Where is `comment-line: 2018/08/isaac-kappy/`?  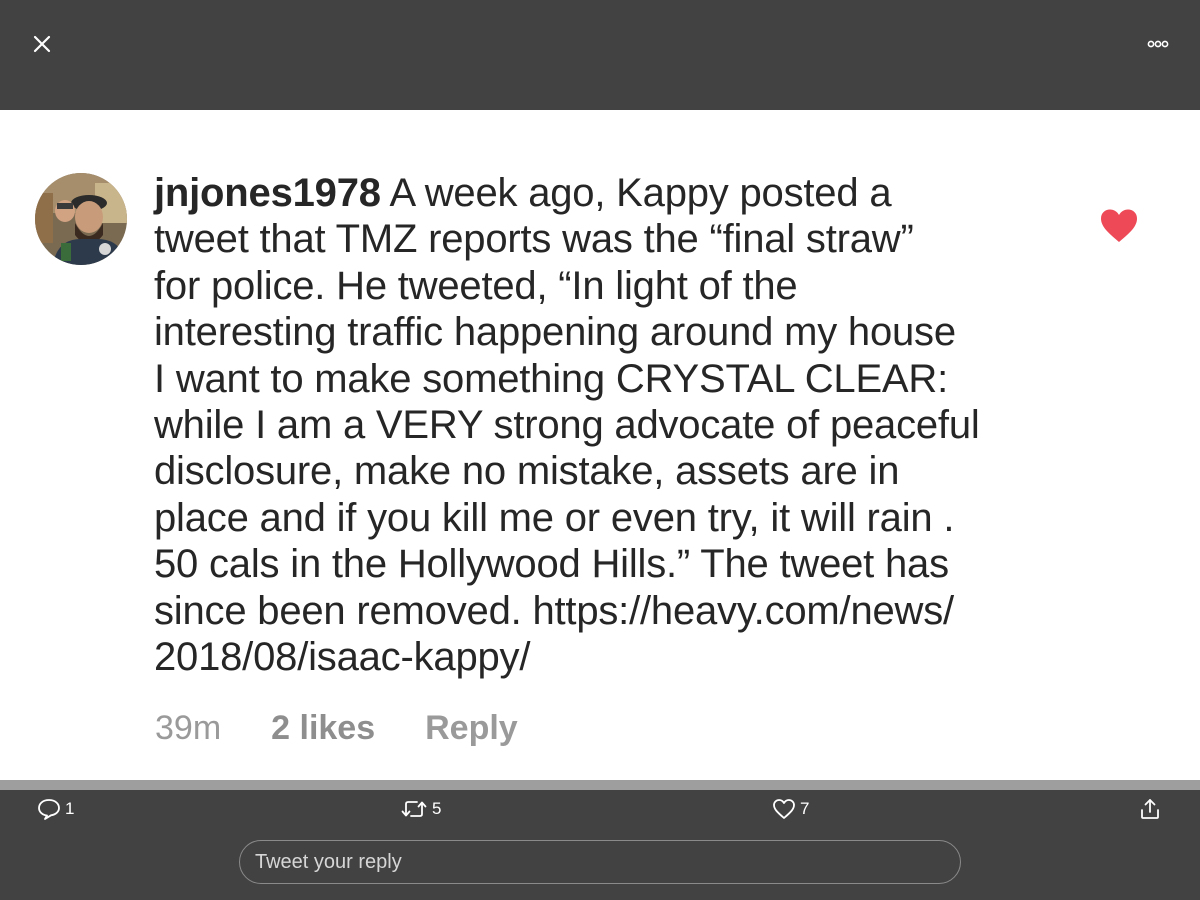
comment-line: 2018/08/isaac-kappy/ is located at coordinates (342, 657).